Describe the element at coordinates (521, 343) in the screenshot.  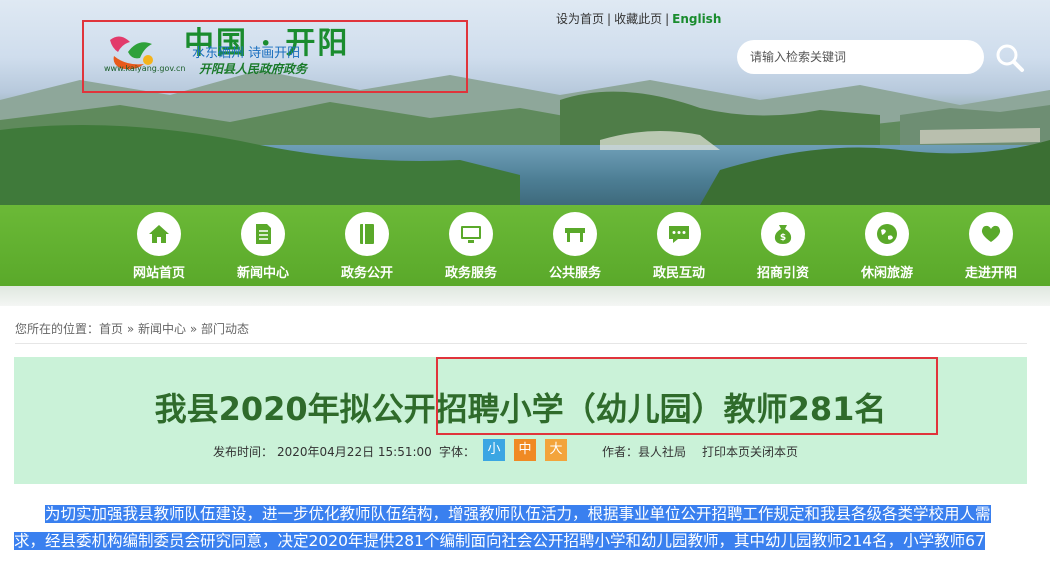
I see `breadcrumb-divider` at that location.